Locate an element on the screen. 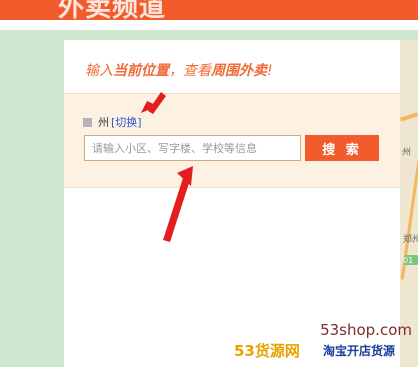  address-search-input is located at coordinates (192, 148).